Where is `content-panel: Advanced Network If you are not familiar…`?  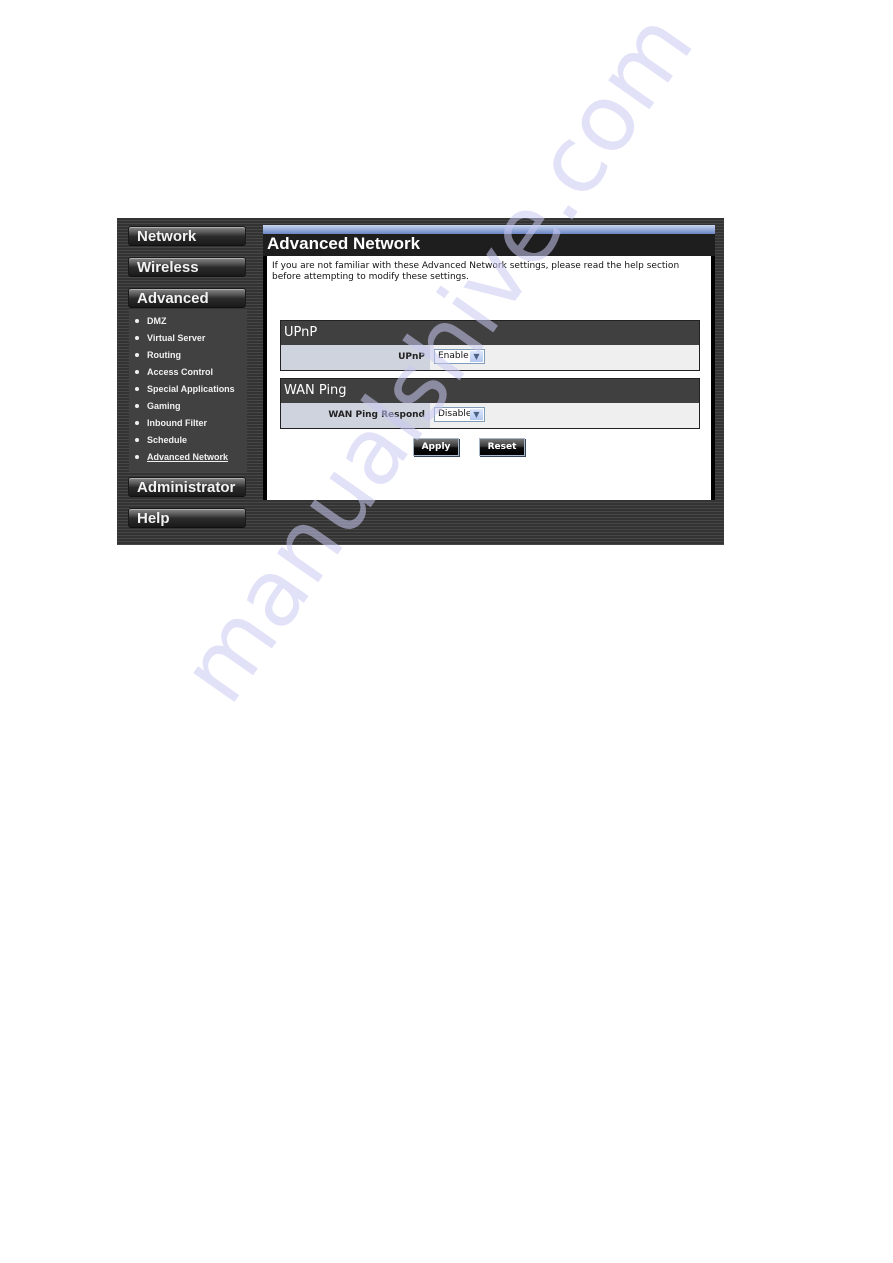
content-panel: Advanced Network If you are not familiar… is located at coordinates (489, 362).